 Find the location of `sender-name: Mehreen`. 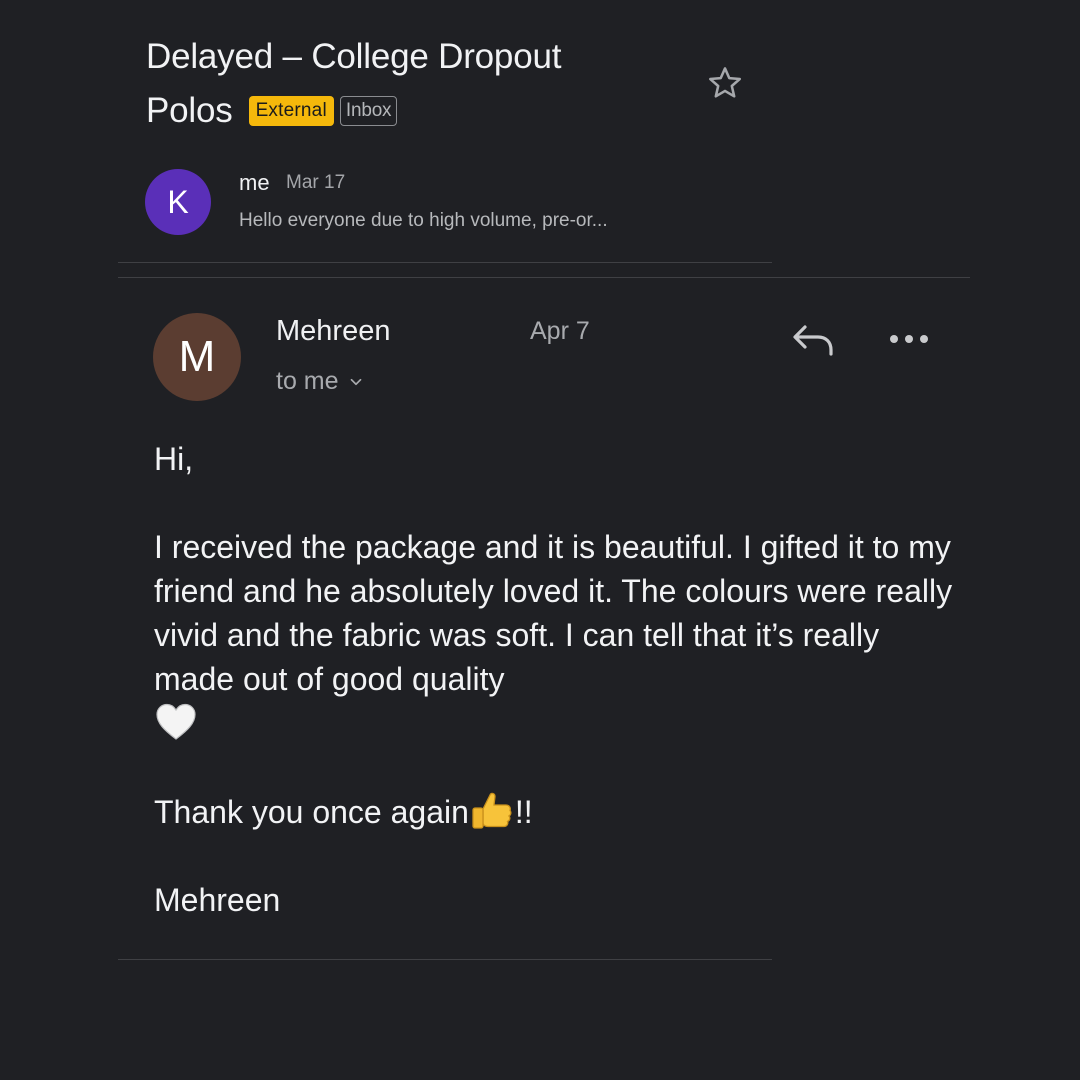

sender-name: Mehreen is located at coordinates (333, 331).